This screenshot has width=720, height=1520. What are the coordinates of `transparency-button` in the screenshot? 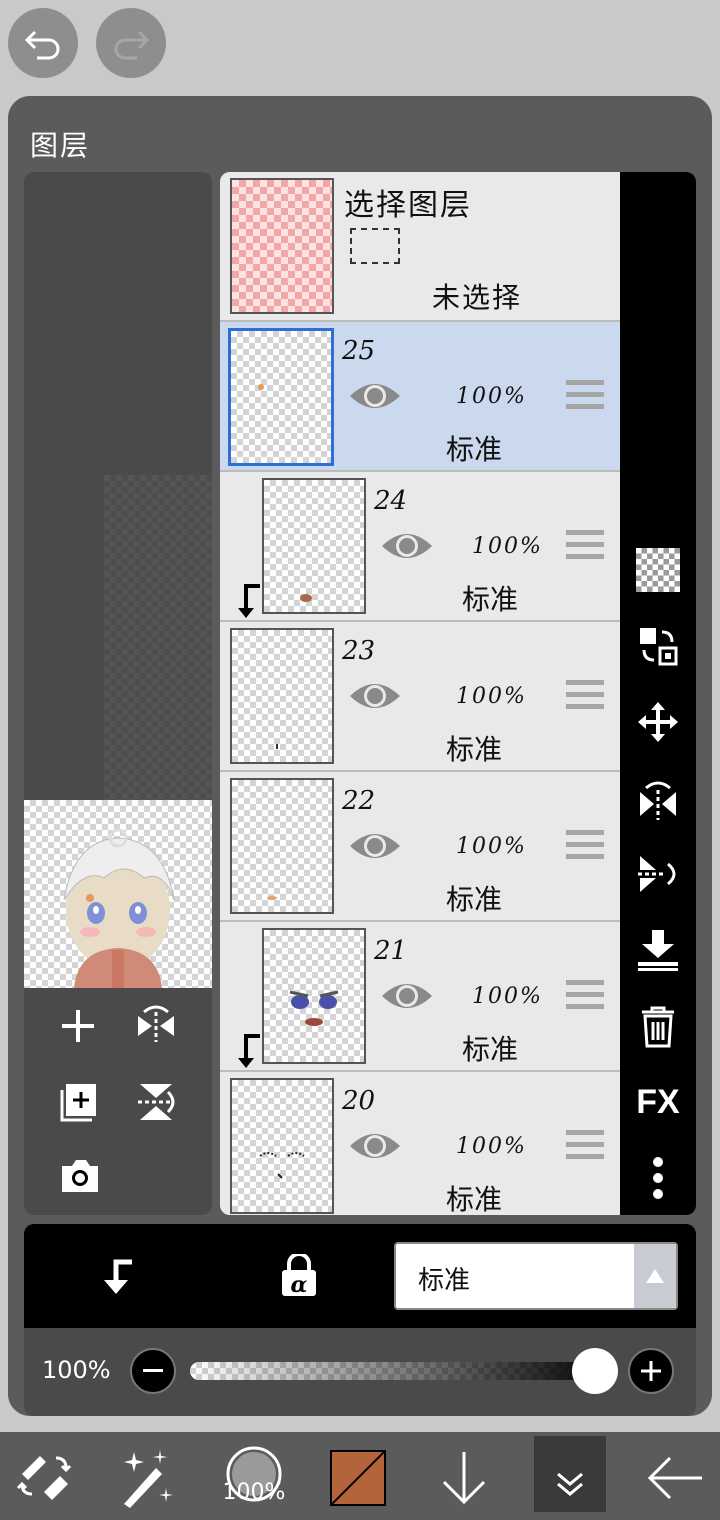 It's located at (658, 570).